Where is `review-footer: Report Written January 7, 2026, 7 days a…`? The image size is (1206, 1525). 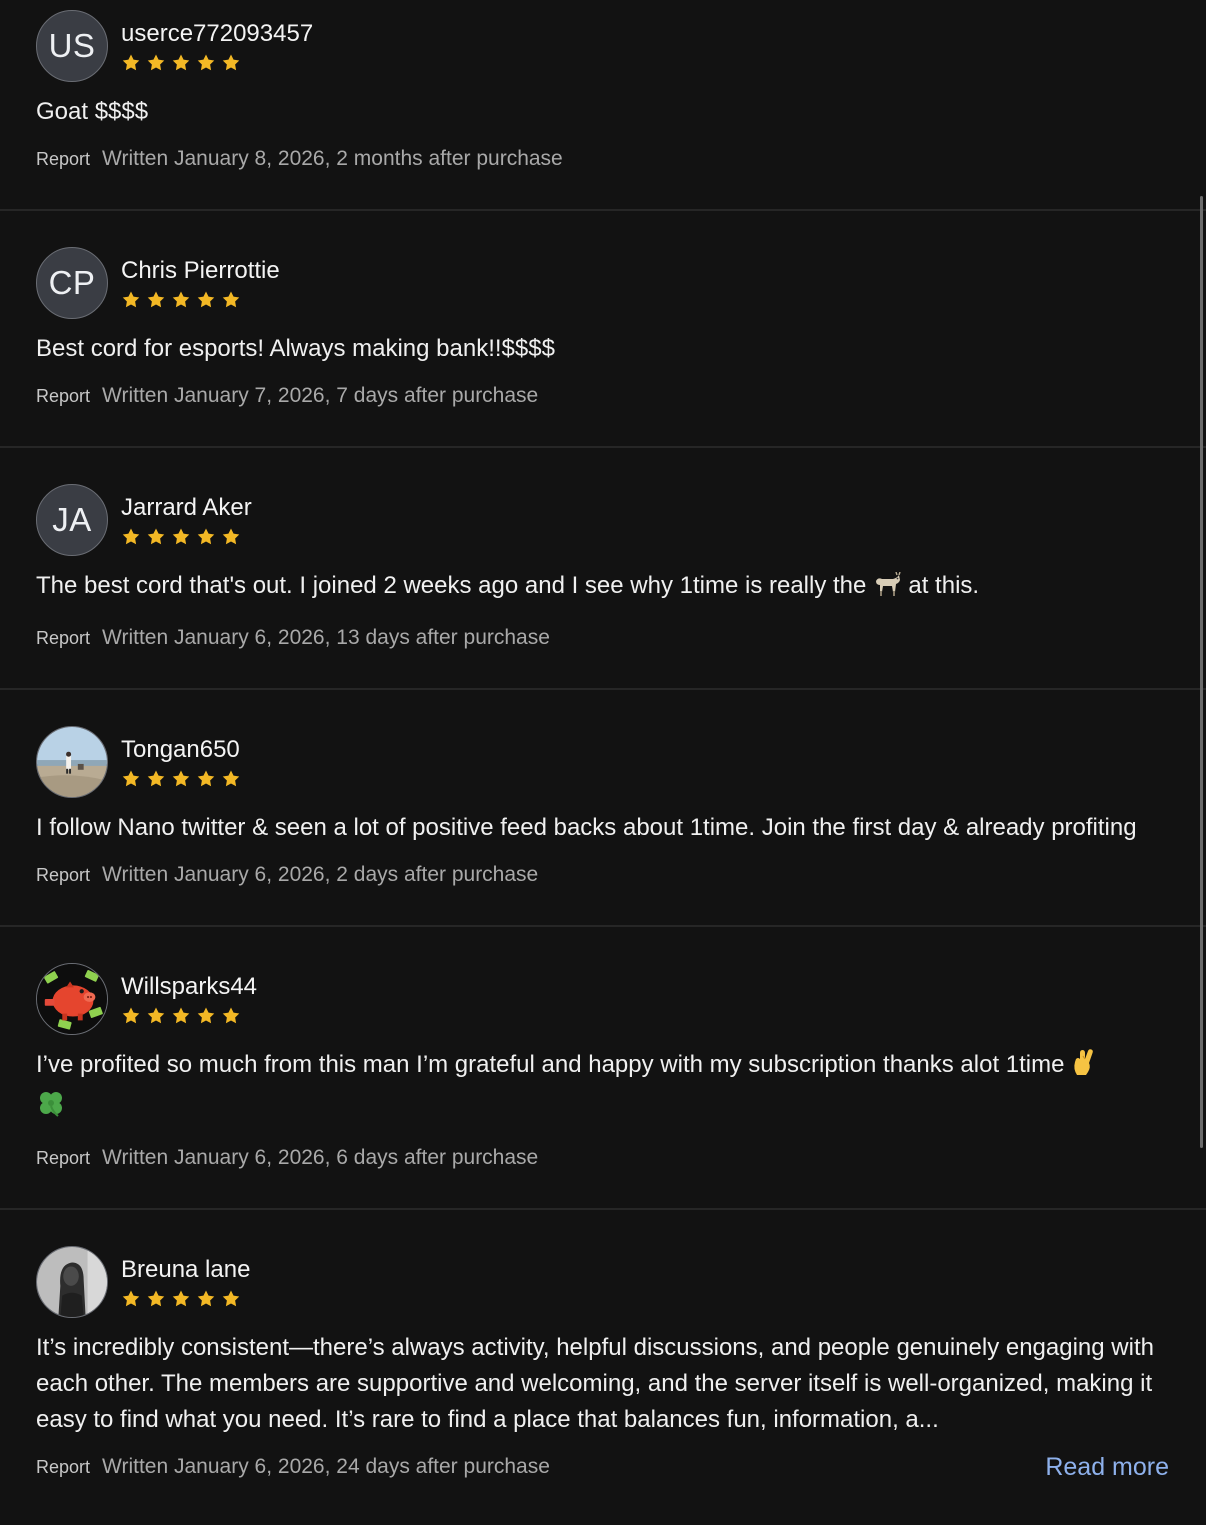 review-footer: Report Written January 7, 2026, 7 days a… is located at coordinates (603, 413).